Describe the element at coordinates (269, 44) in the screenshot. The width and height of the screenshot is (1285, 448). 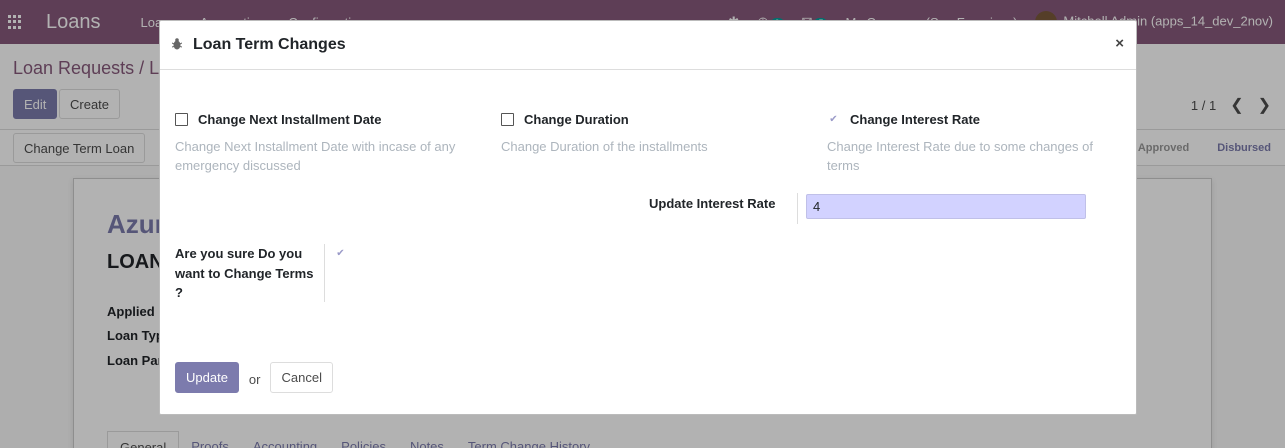
I see `modal-title: Loan Term Changes` at that location.